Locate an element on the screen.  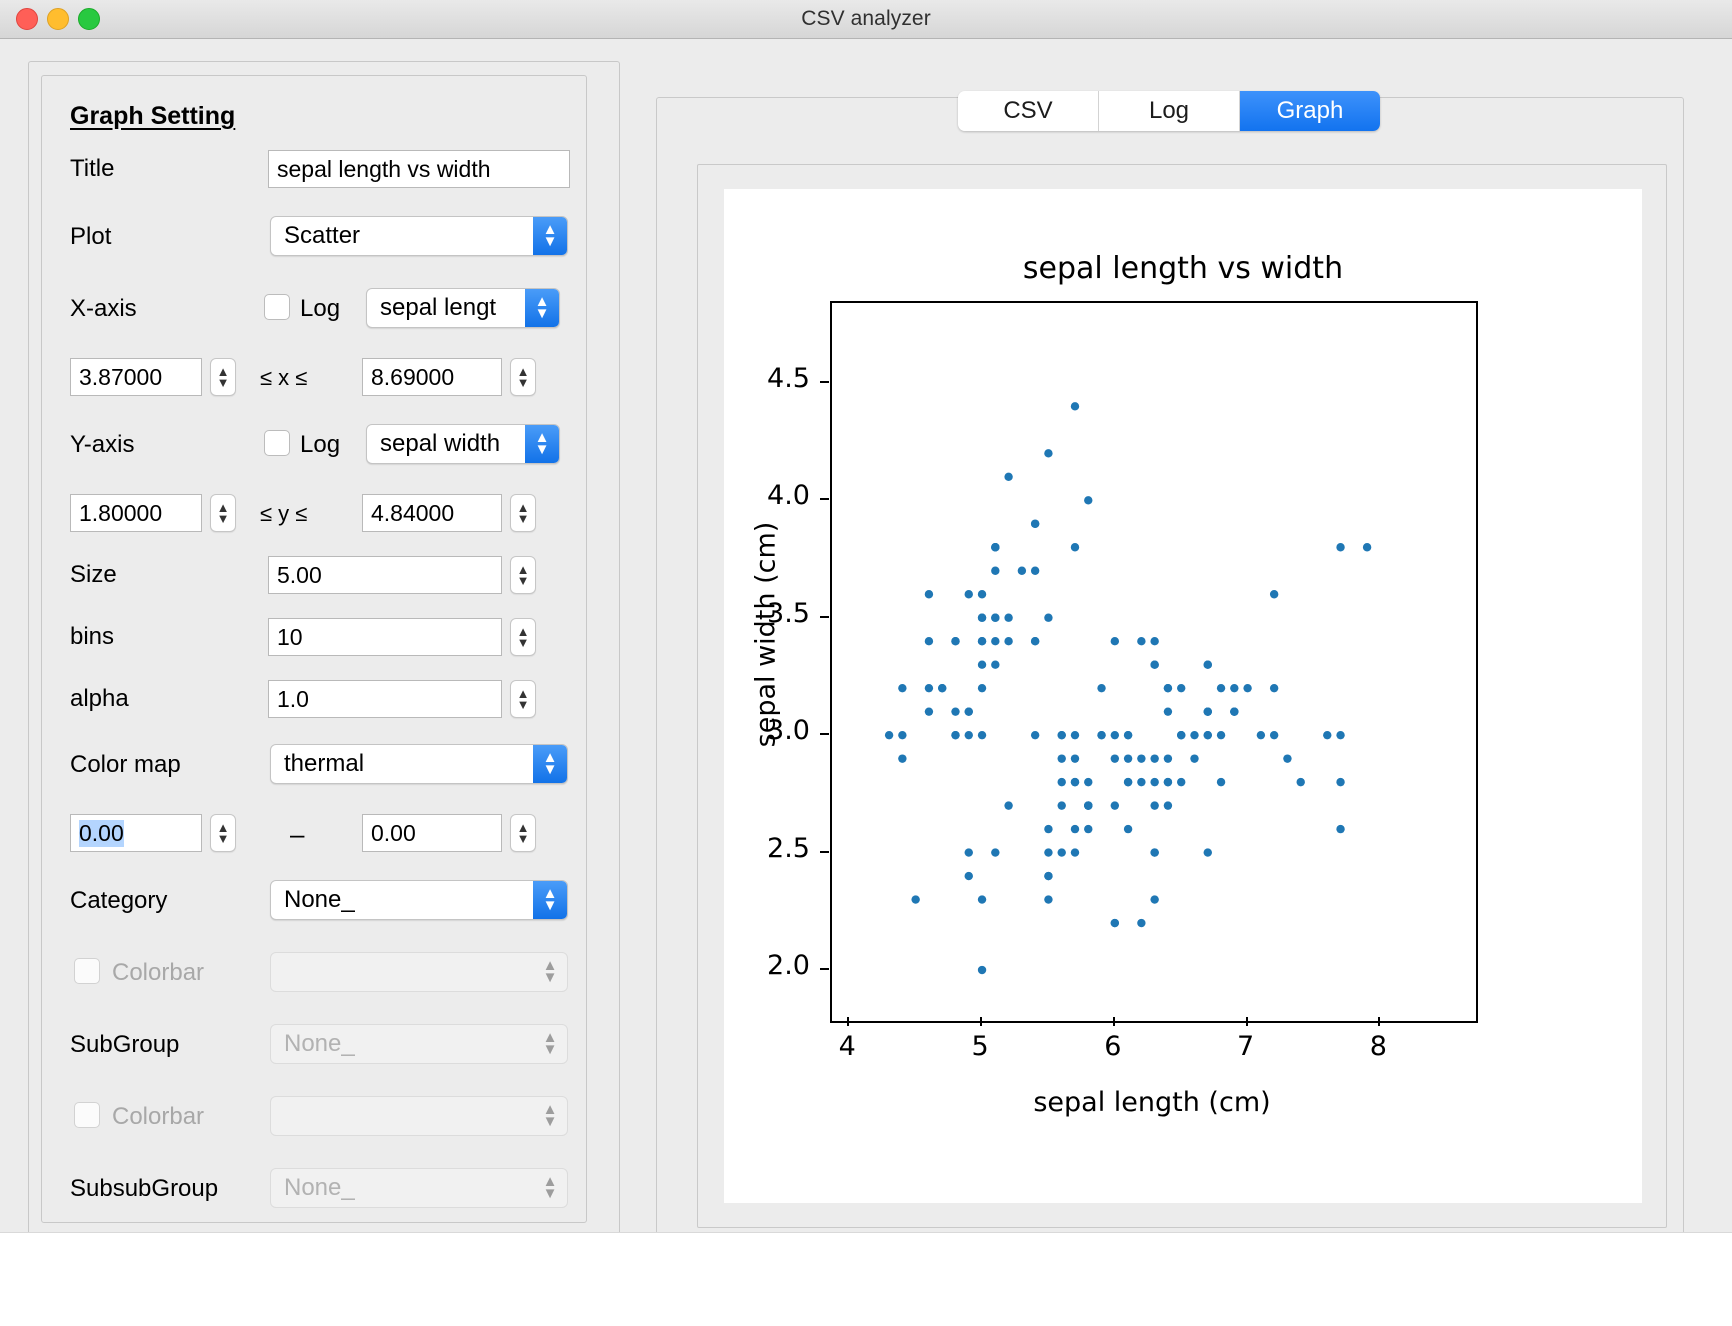
yaxis-log-checkbox is located at coordinates (277, 443).